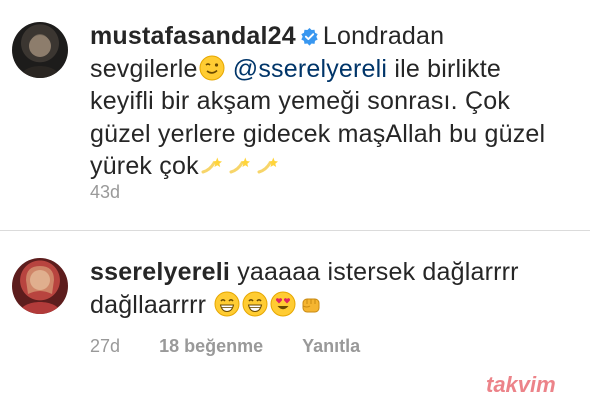  I want to click on heart-eyes-emoji-icon, so click(283, 303).